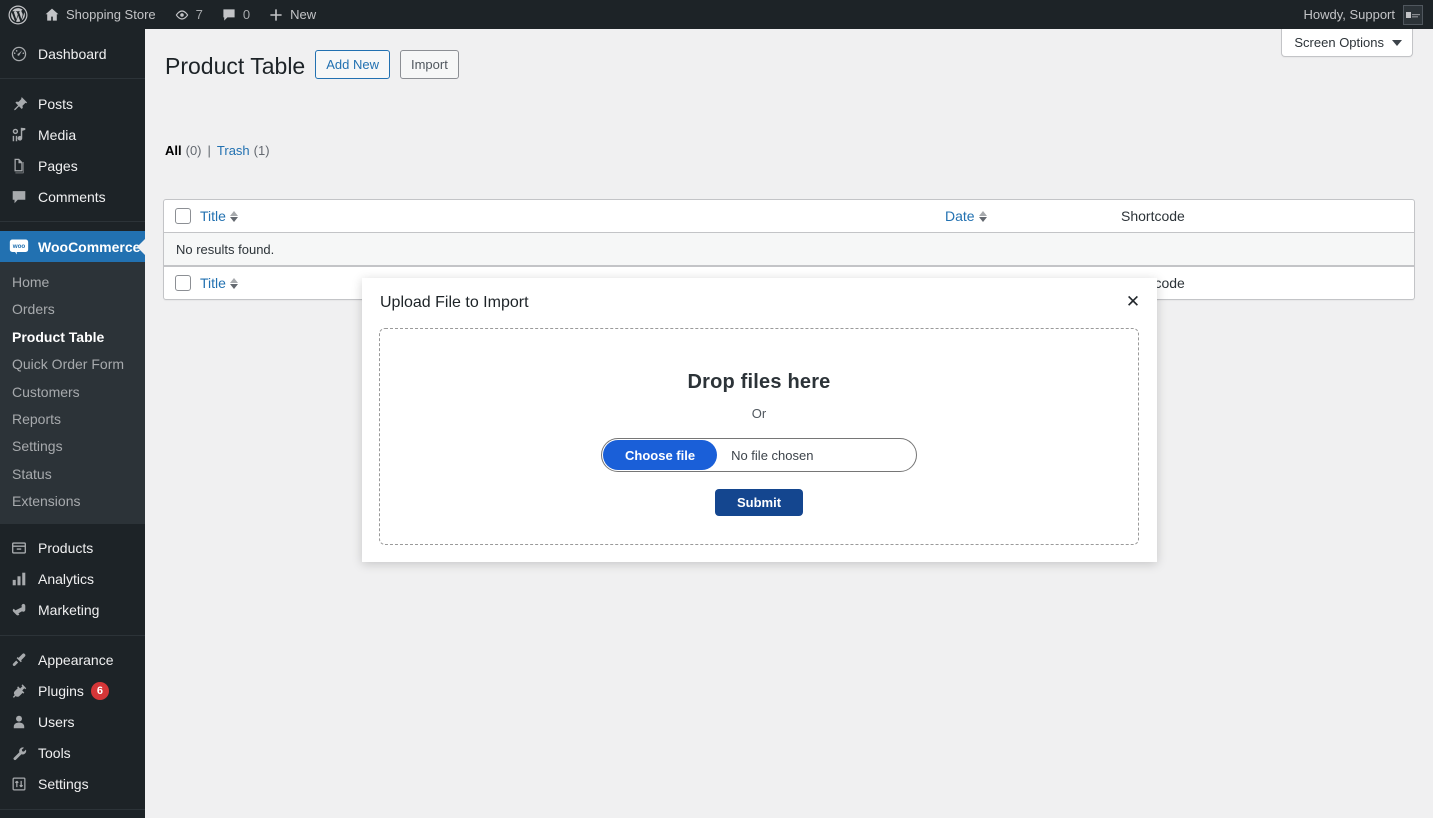 This screenshot has width=1433, height=818. Describe the element at coordinates (759, 502) in the screenshot. I see `submit-button: Submit` at that location.